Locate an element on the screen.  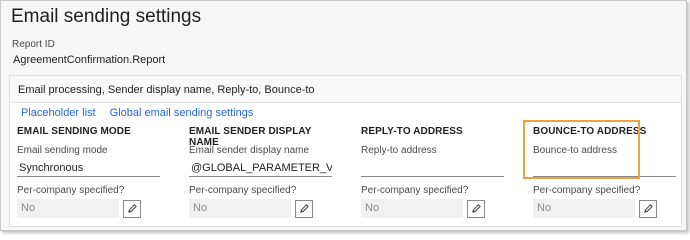
global-email-settings-link: Global email sending settings is located at coordinates (182, 113).